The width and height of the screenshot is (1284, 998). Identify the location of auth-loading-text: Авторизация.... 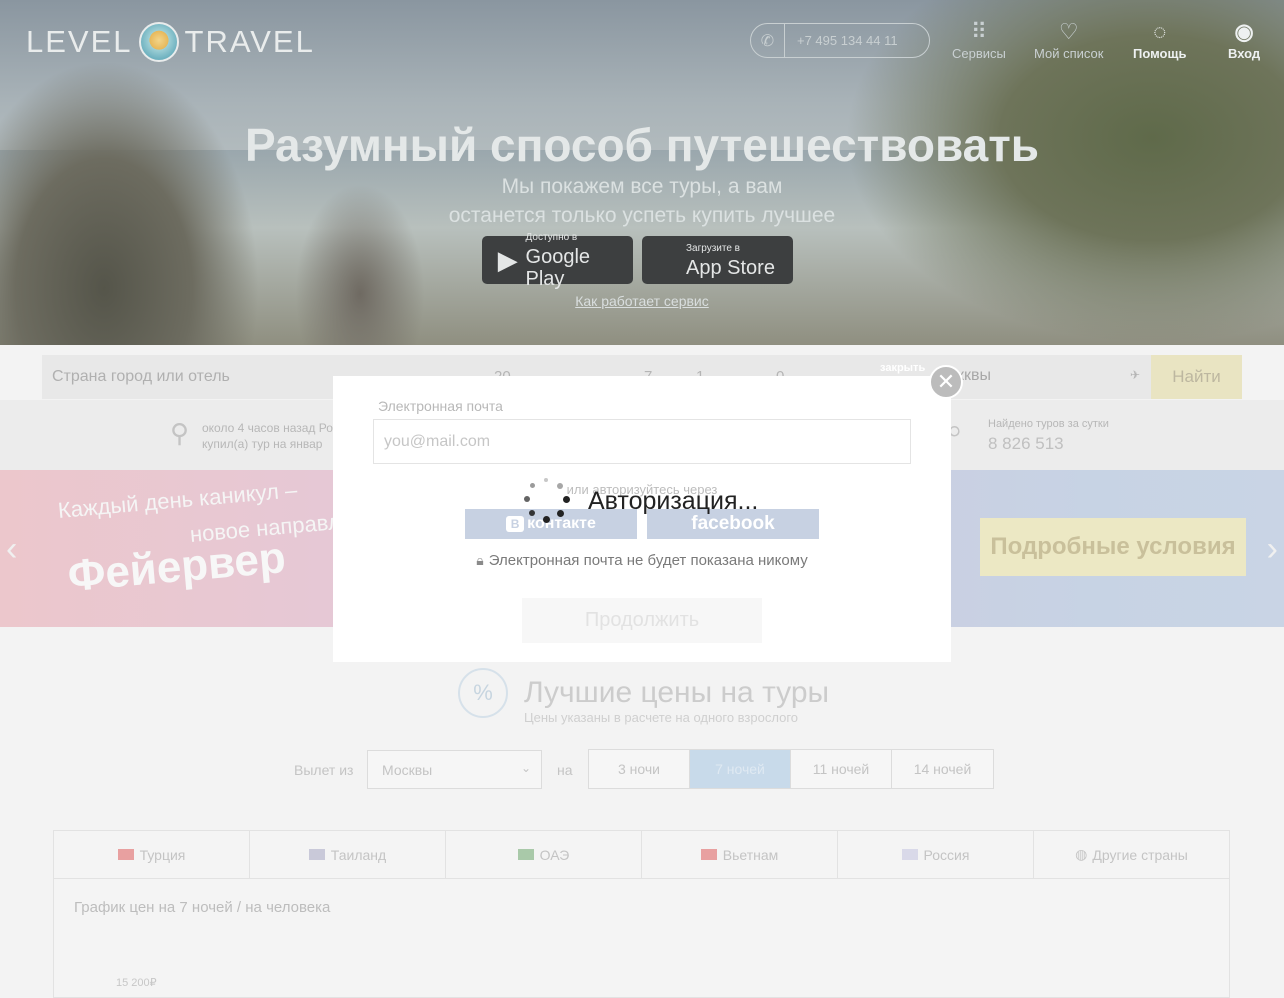
(673, 500).